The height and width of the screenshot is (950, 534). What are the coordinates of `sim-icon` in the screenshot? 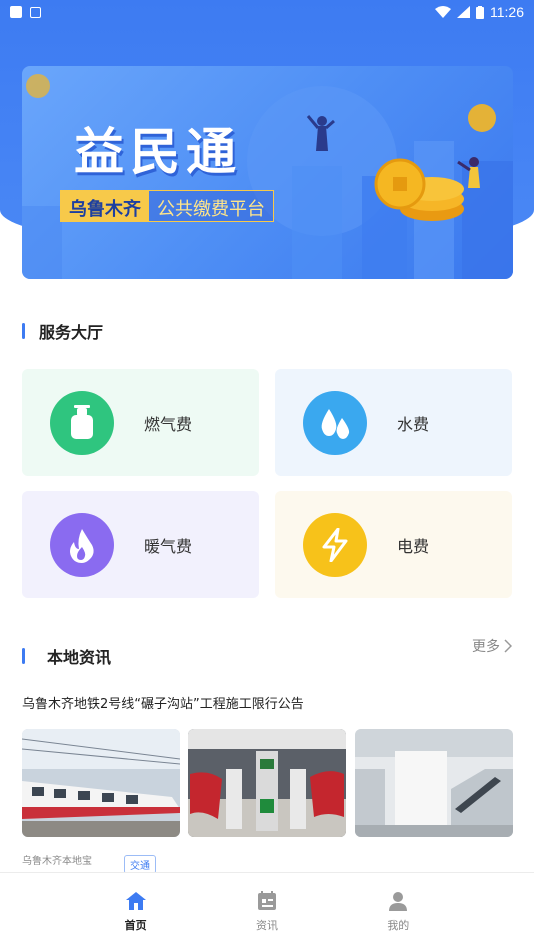 It's located at (35, 12).